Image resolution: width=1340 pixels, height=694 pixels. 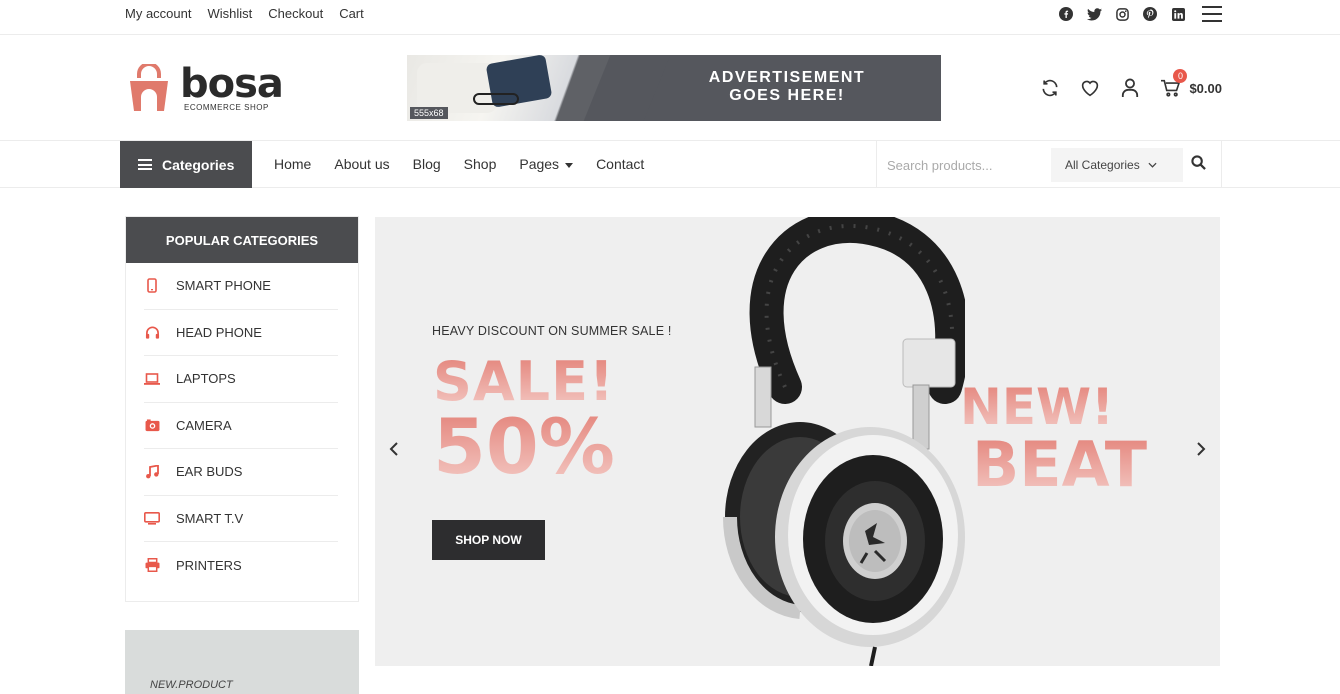 I want to click on category-label: EAR BUDS, so click(x=209, y=472).